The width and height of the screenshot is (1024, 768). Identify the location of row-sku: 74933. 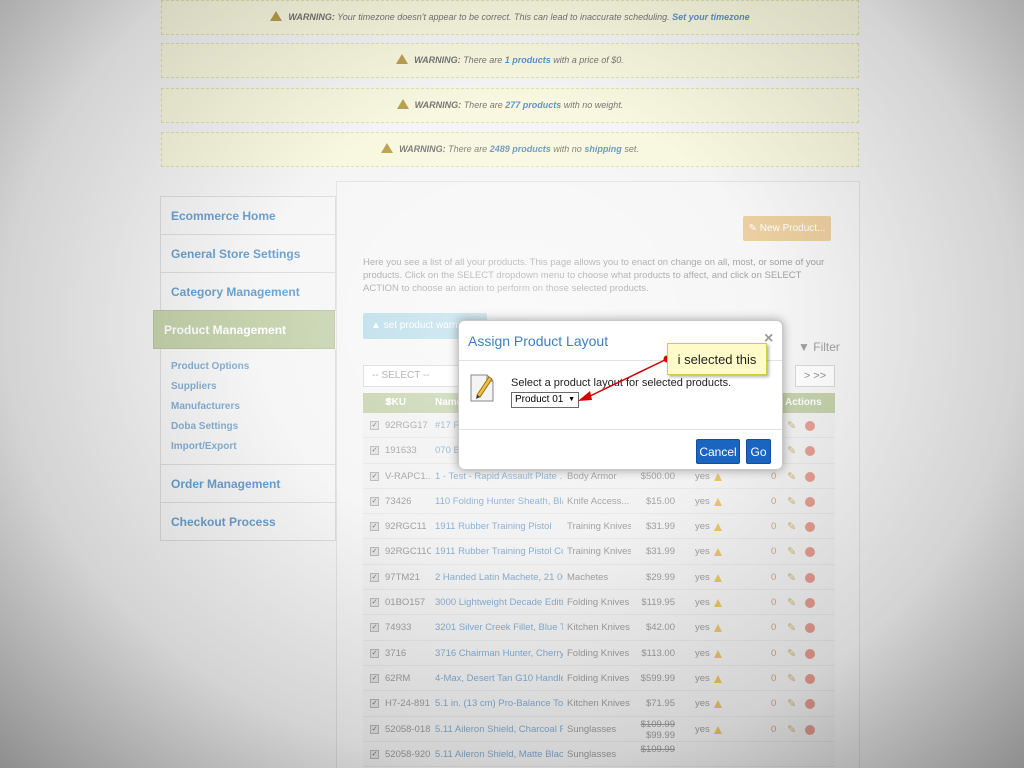
(398, 628).